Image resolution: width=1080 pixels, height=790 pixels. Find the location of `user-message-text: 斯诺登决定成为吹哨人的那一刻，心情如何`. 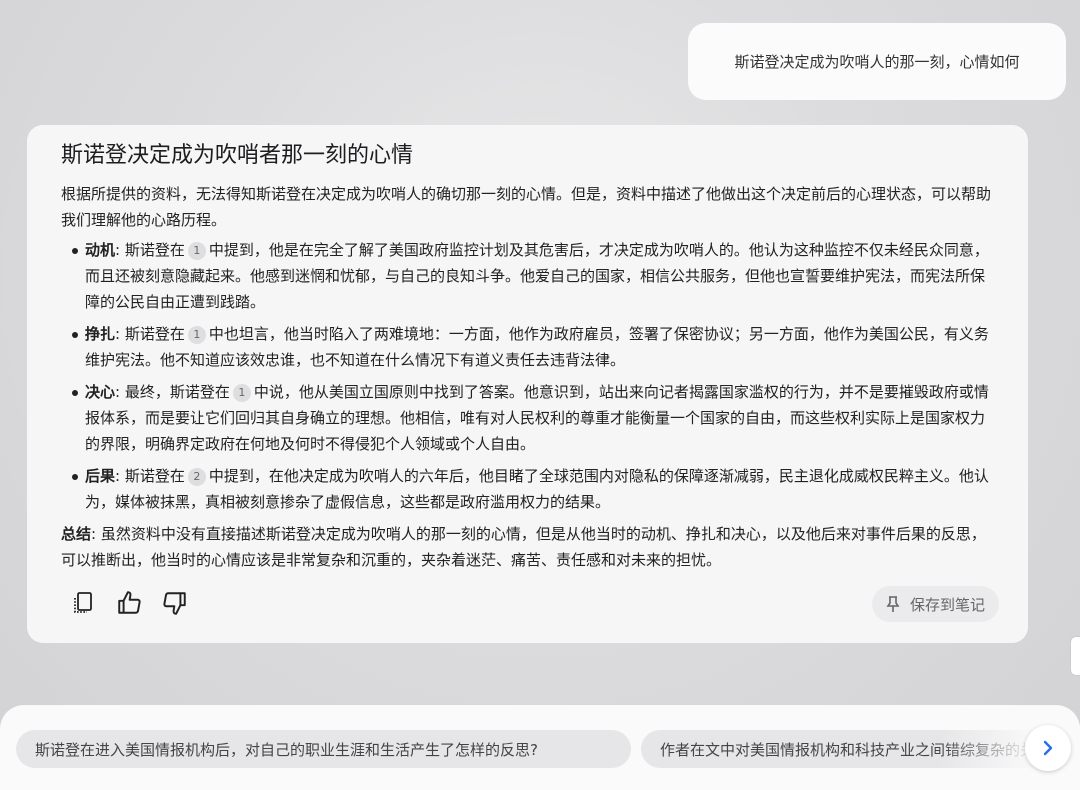

user-message-text: 斯诺登决定成为吹哨人的那一刻，心情如何 is located at coordinates (877, 62).